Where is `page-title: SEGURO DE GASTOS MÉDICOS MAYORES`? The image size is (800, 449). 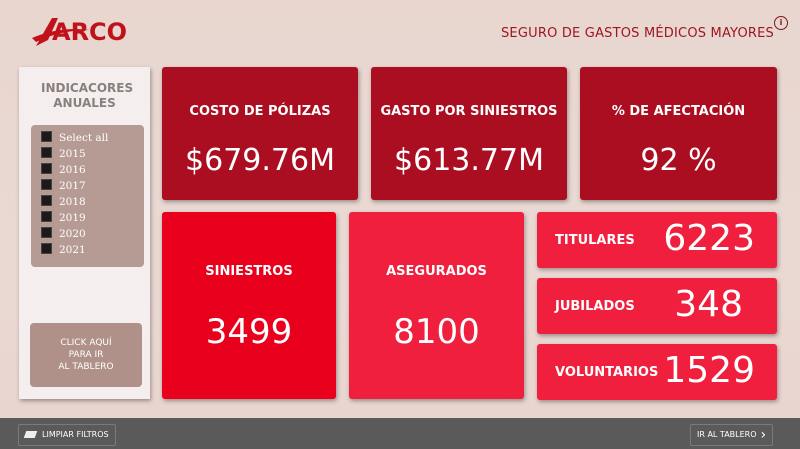
page-title: SEGURO DE GASTOS MÉDICOS MAYORES is located at coordinates (637, 33).